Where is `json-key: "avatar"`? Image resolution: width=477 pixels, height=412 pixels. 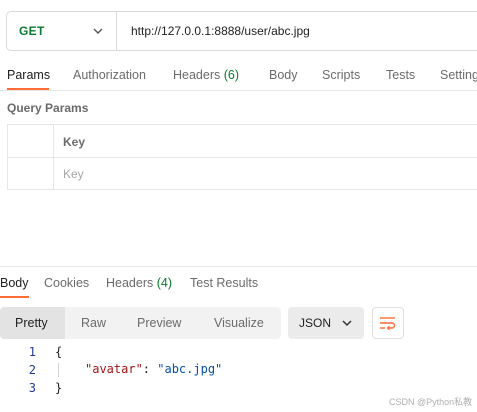
json-key: "avatar" is located at coordinates (114, 369).